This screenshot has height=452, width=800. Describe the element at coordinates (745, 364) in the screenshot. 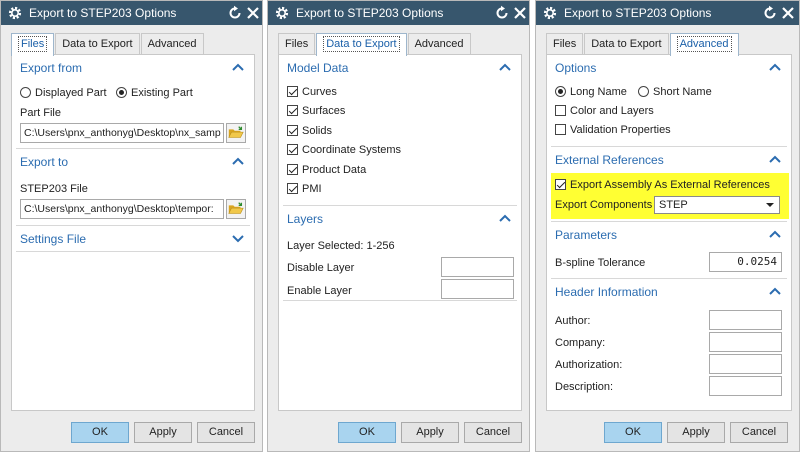

I see `authorization-input` at that location.